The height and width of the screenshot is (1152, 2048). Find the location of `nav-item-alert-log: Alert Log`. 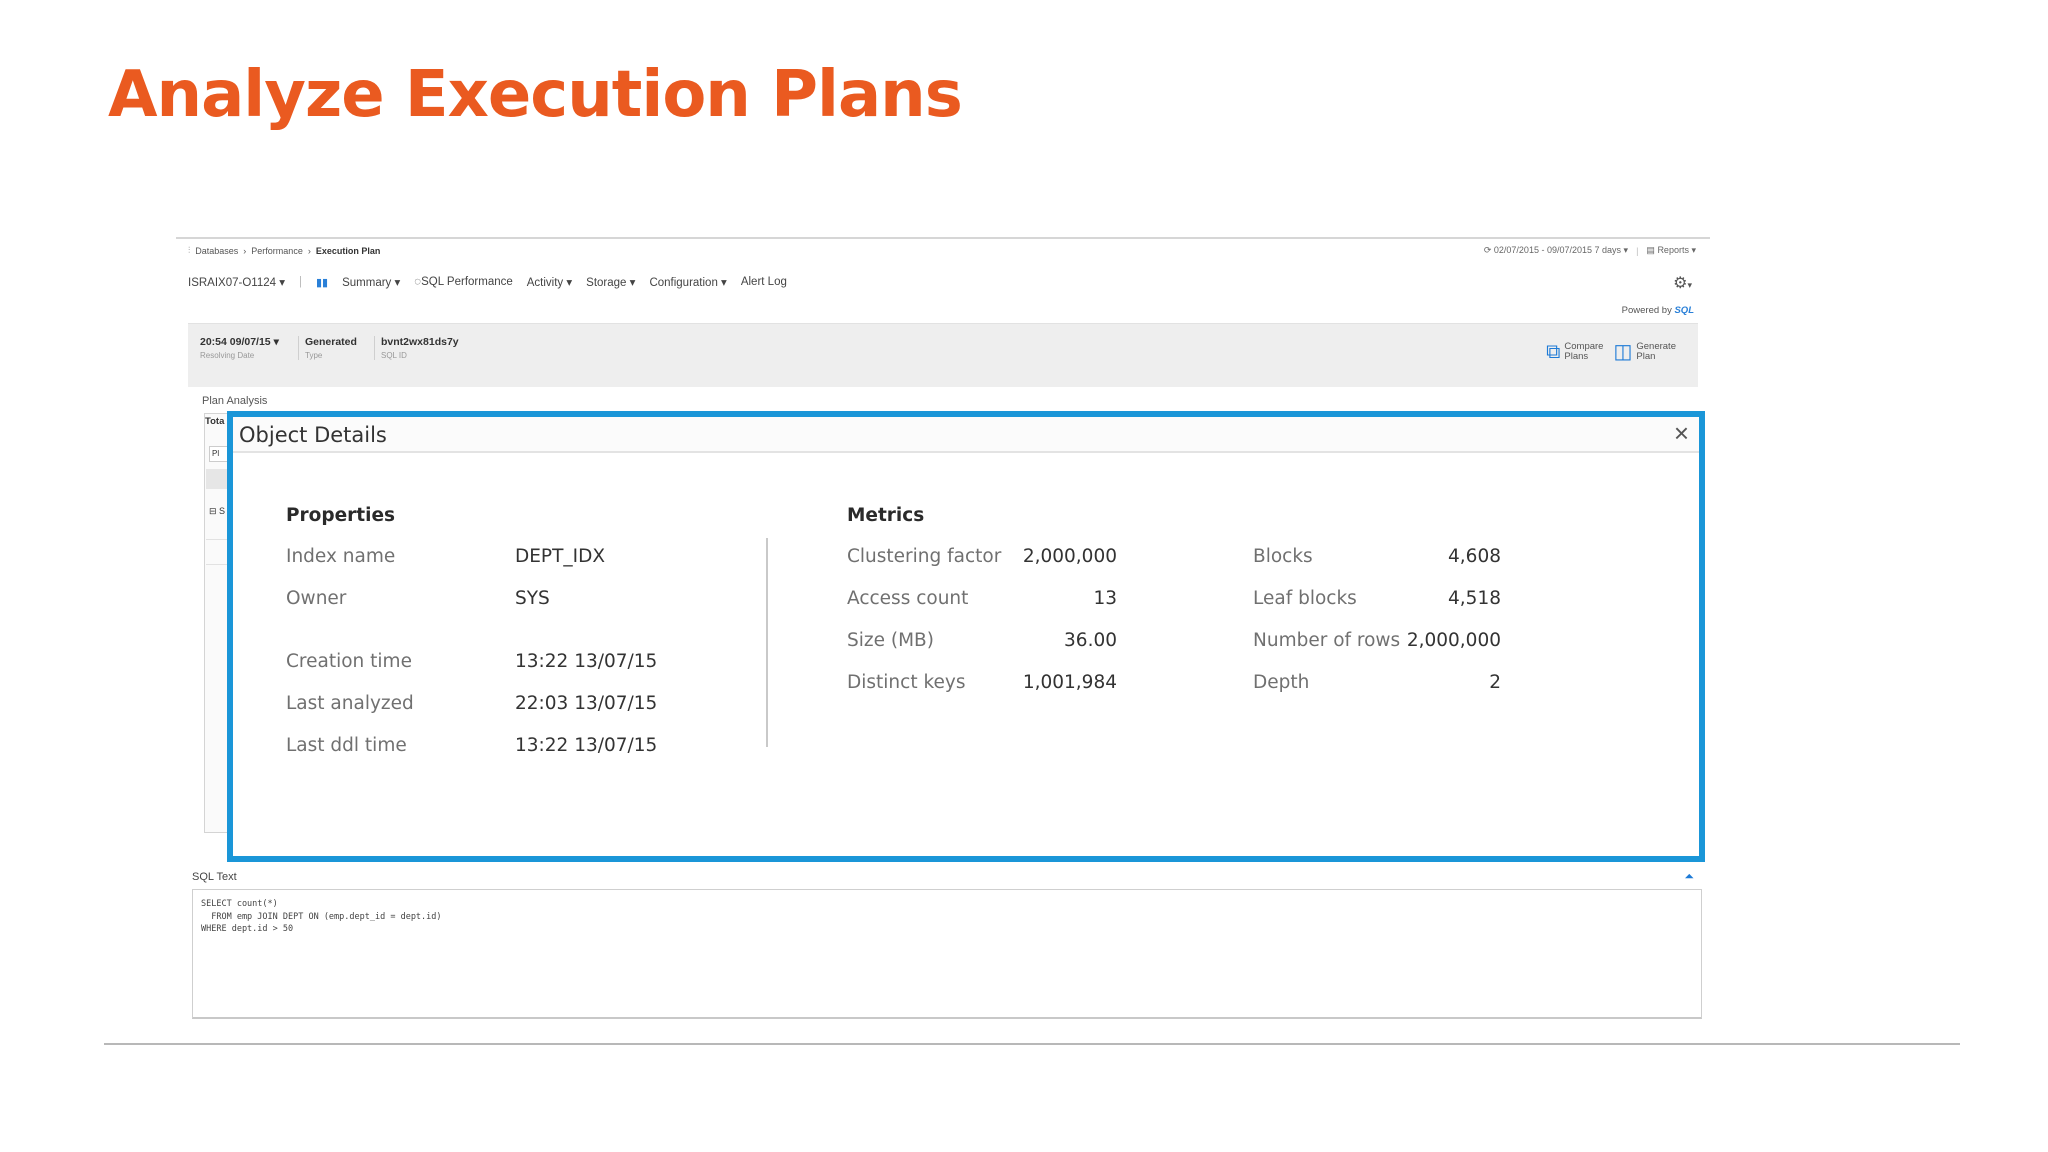

nav-item-alert-log: Alert Log is located at coordinates (764, 282).